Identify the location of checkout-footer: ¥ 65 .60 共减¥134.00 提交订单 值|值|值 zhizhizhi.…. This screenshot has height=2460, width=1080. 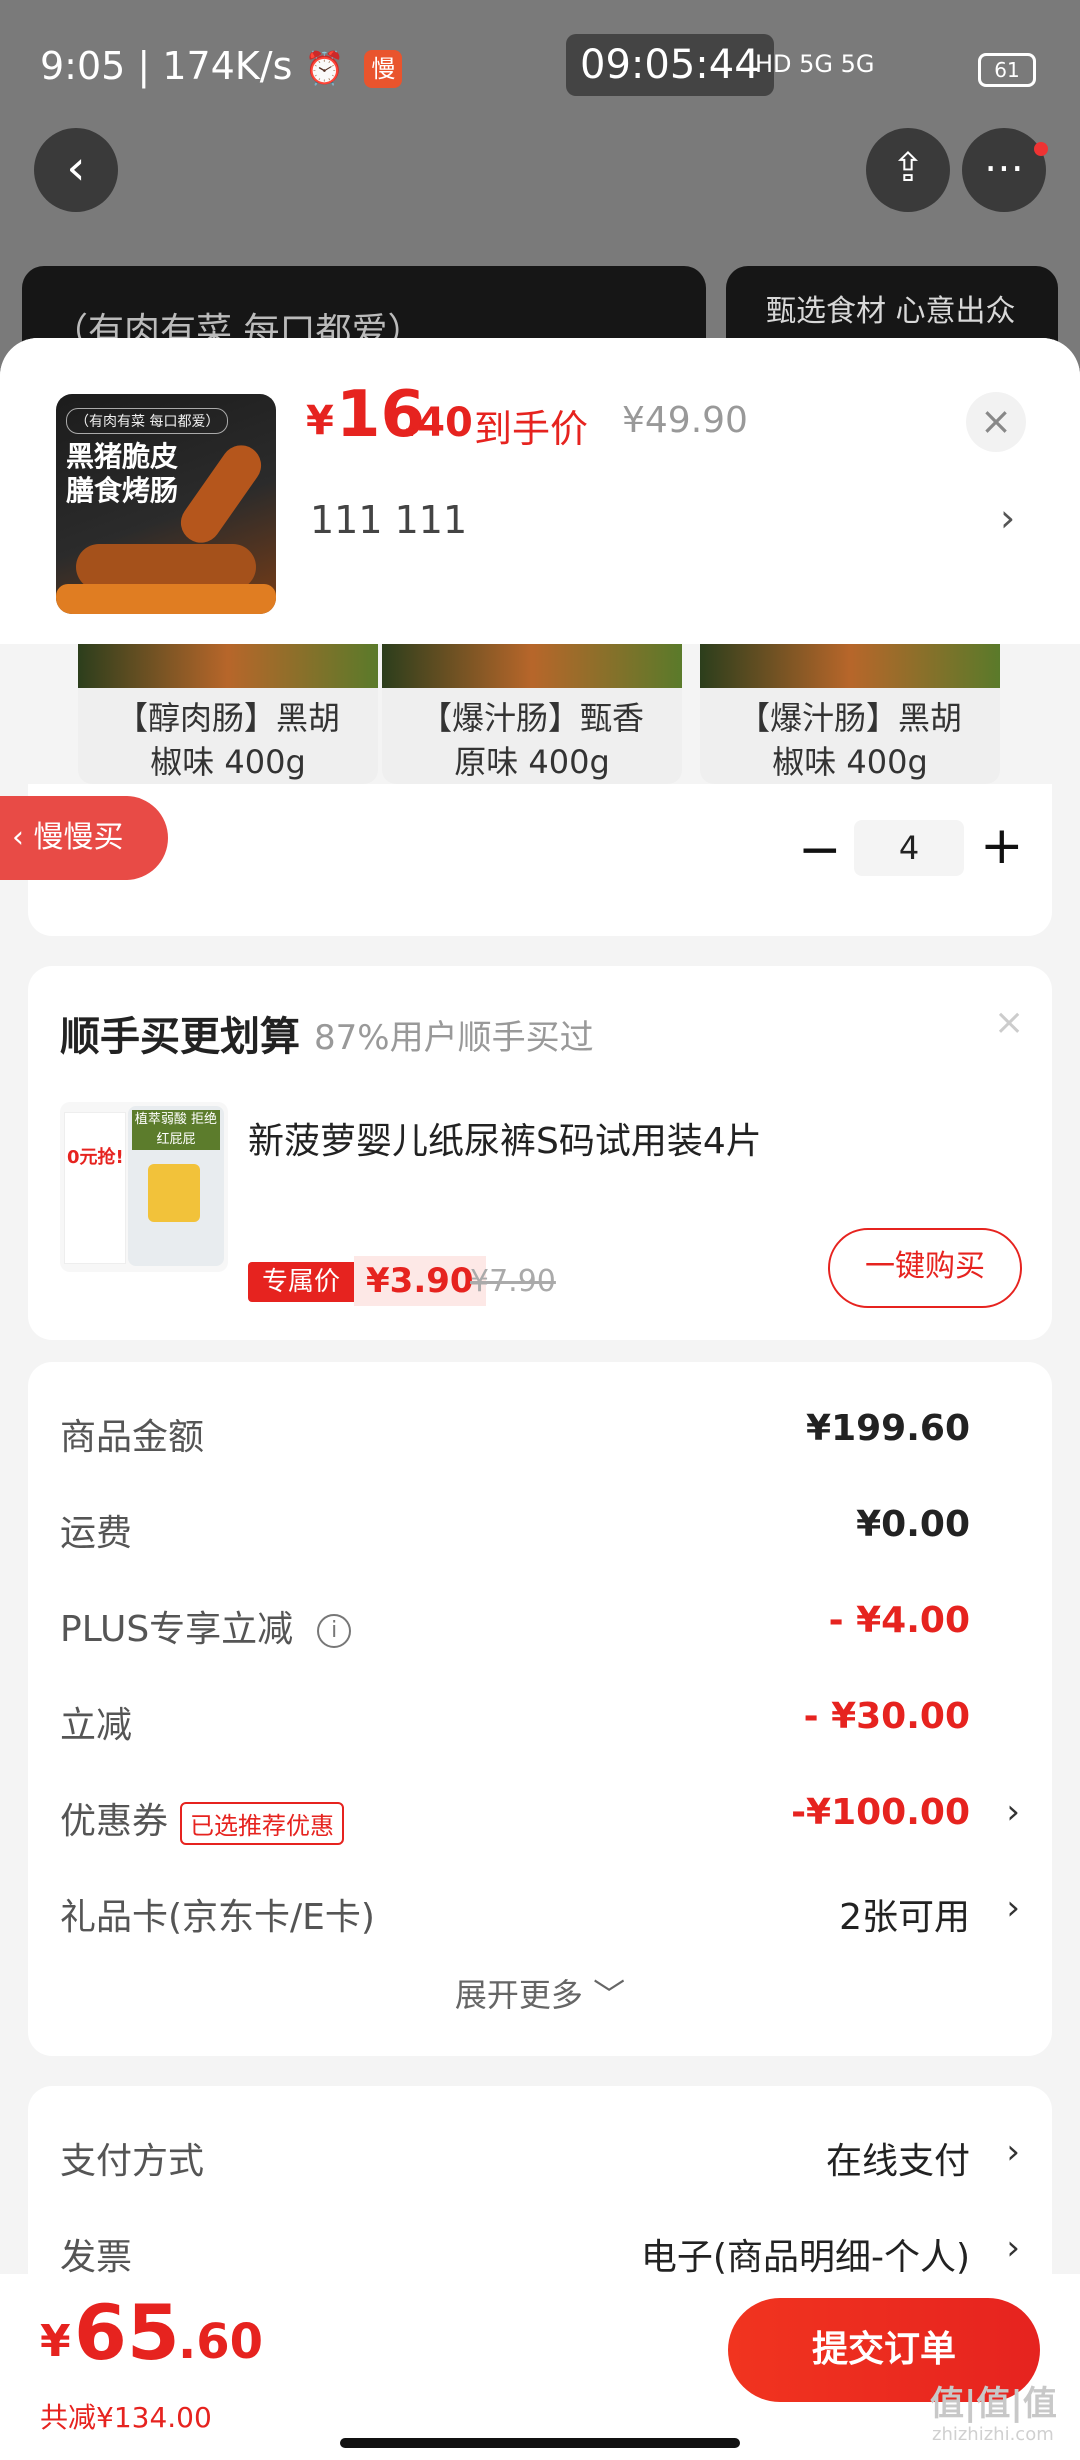
(540, 2367).